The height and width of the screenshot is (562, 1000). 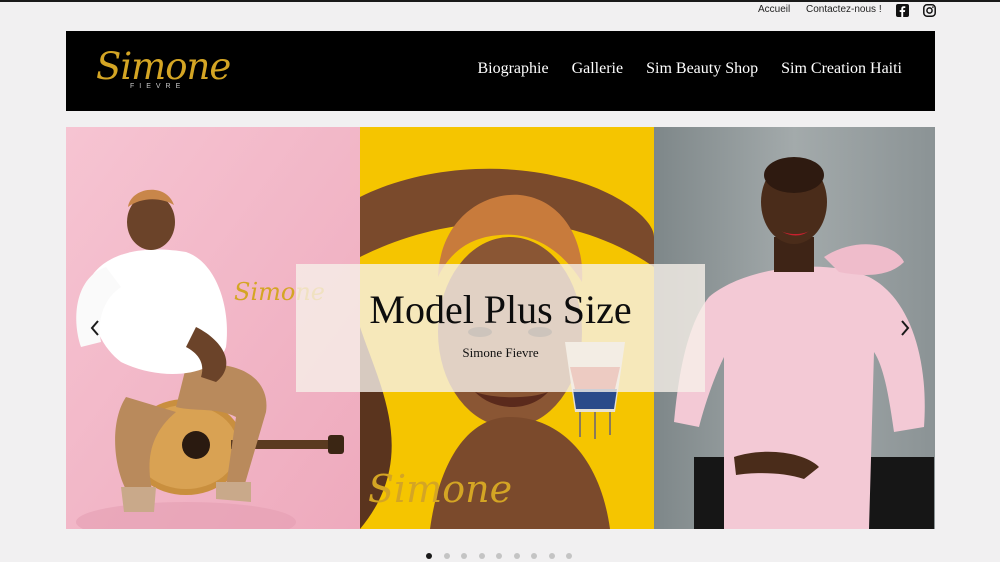 I want to click on nav-sim-creation-haiti: Sim Creation Haiti, so click(x=841, y=69).